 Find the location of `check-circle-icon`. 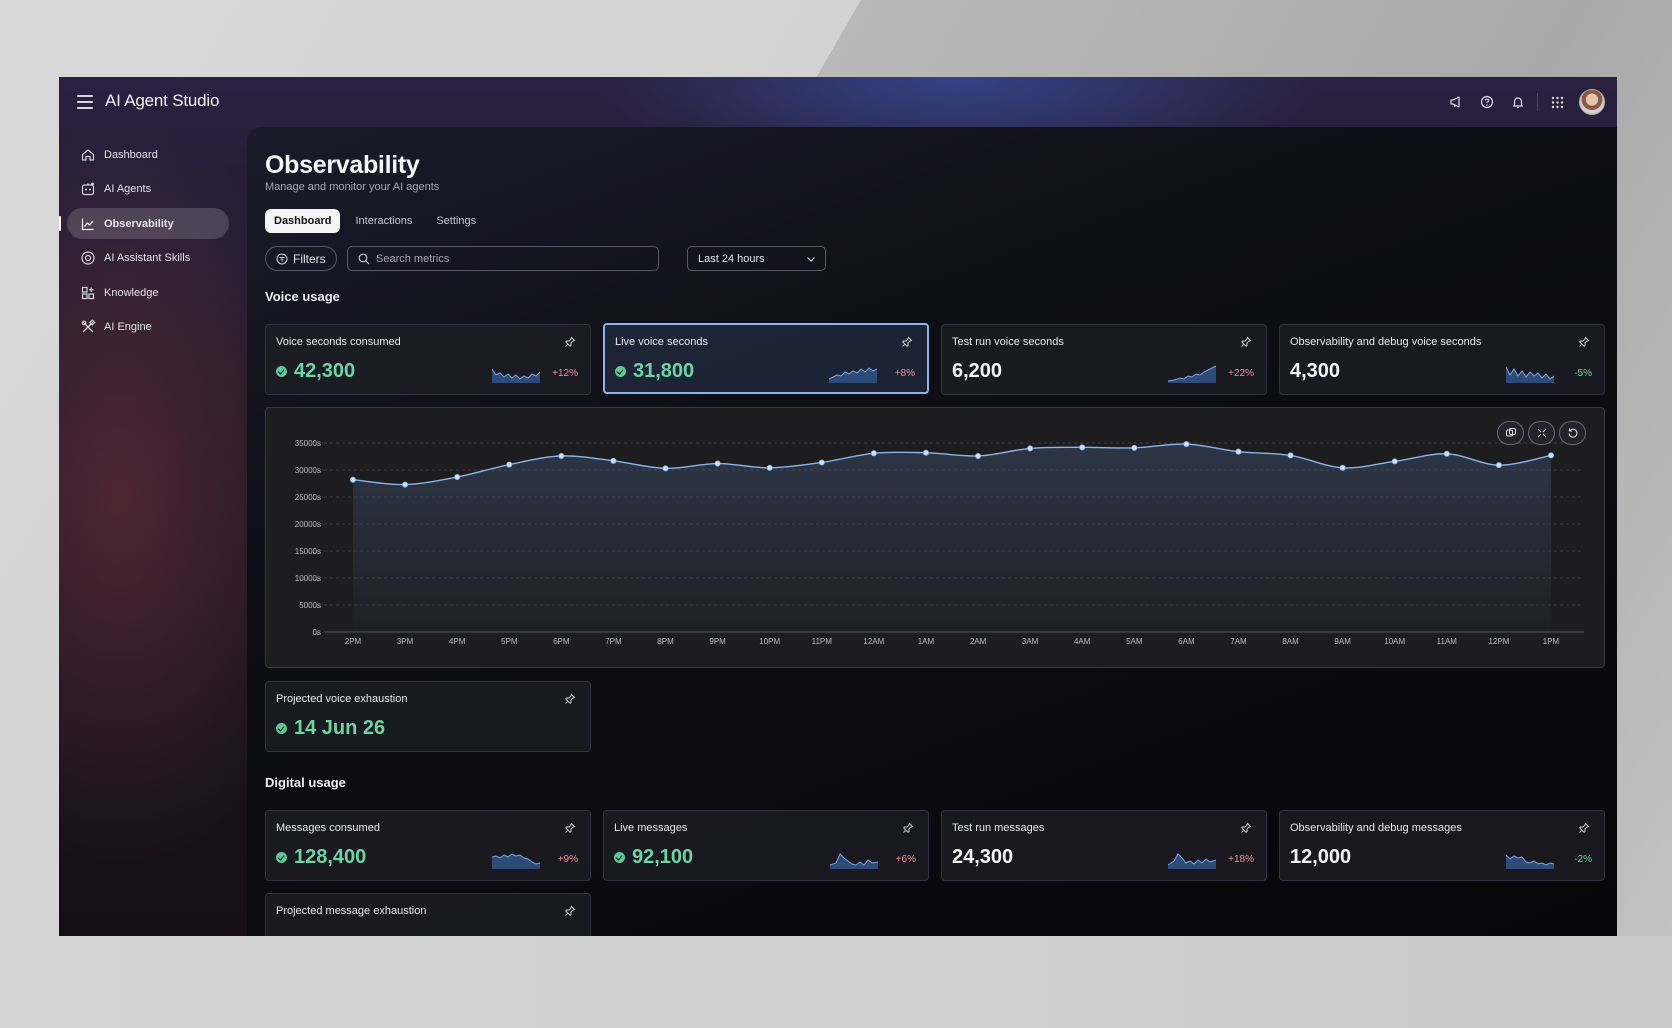

check-circle-icon is located at coordinates (281, 728).